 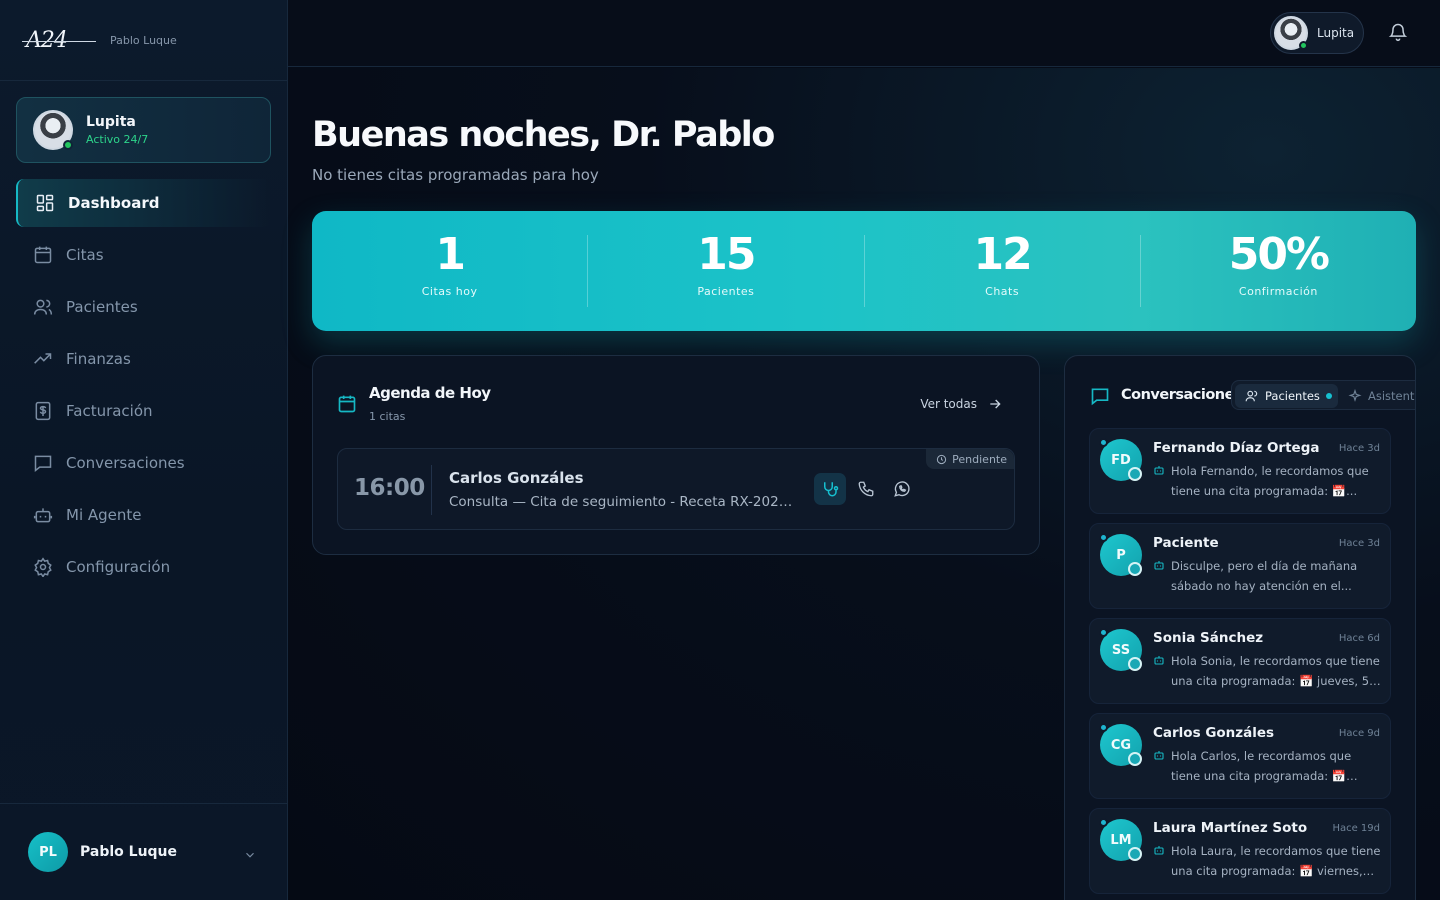 What do you see at coordinates (995, 404) in the screenshot?
I see `arrow-right-icon` at bounding box center [995, 404].